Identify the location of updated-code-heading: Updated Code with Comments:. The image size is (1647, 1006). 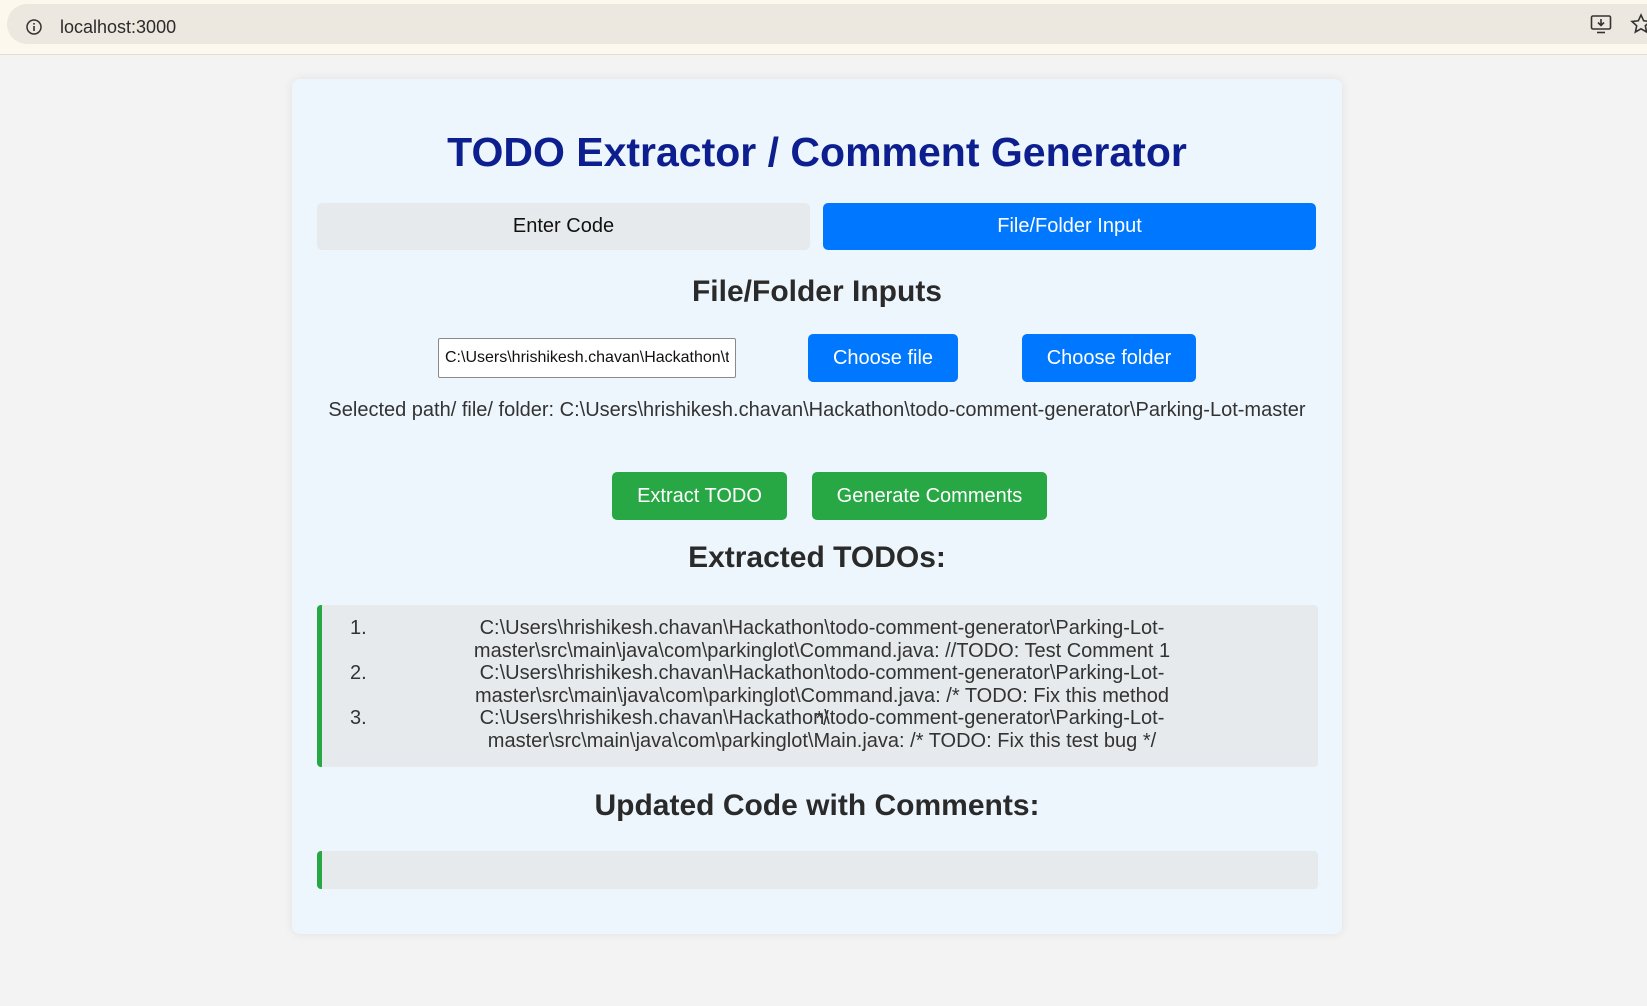
(817, 805).